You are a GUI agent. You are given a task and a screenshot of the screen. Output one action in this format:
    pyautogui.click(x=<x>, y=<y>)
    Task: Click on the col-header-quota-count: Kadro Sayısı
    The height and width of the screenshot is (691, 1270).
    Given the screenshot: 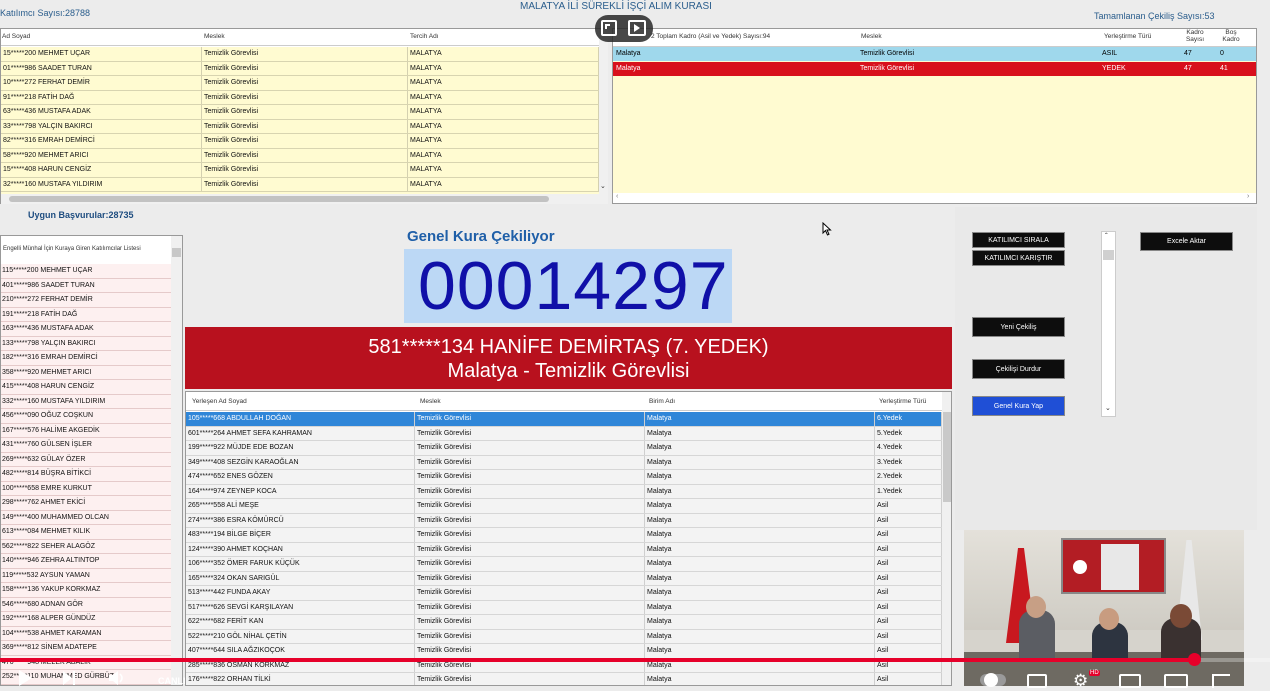 What is the action you would take?
    pyautogui.click(x=1195, y=36)
    